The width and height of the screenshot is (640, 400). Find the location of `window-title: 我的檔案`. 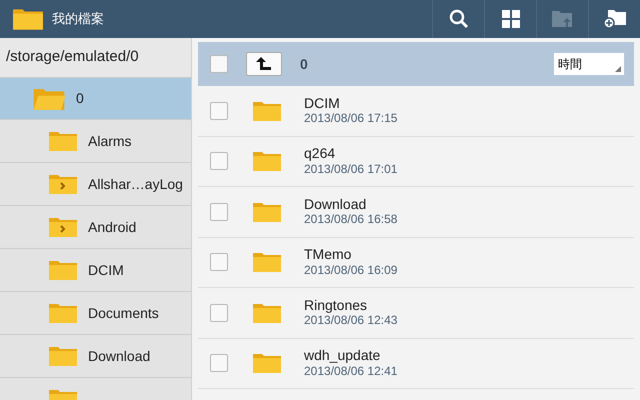

window-title: 我的檔案 is located at coordinates (78, 19).